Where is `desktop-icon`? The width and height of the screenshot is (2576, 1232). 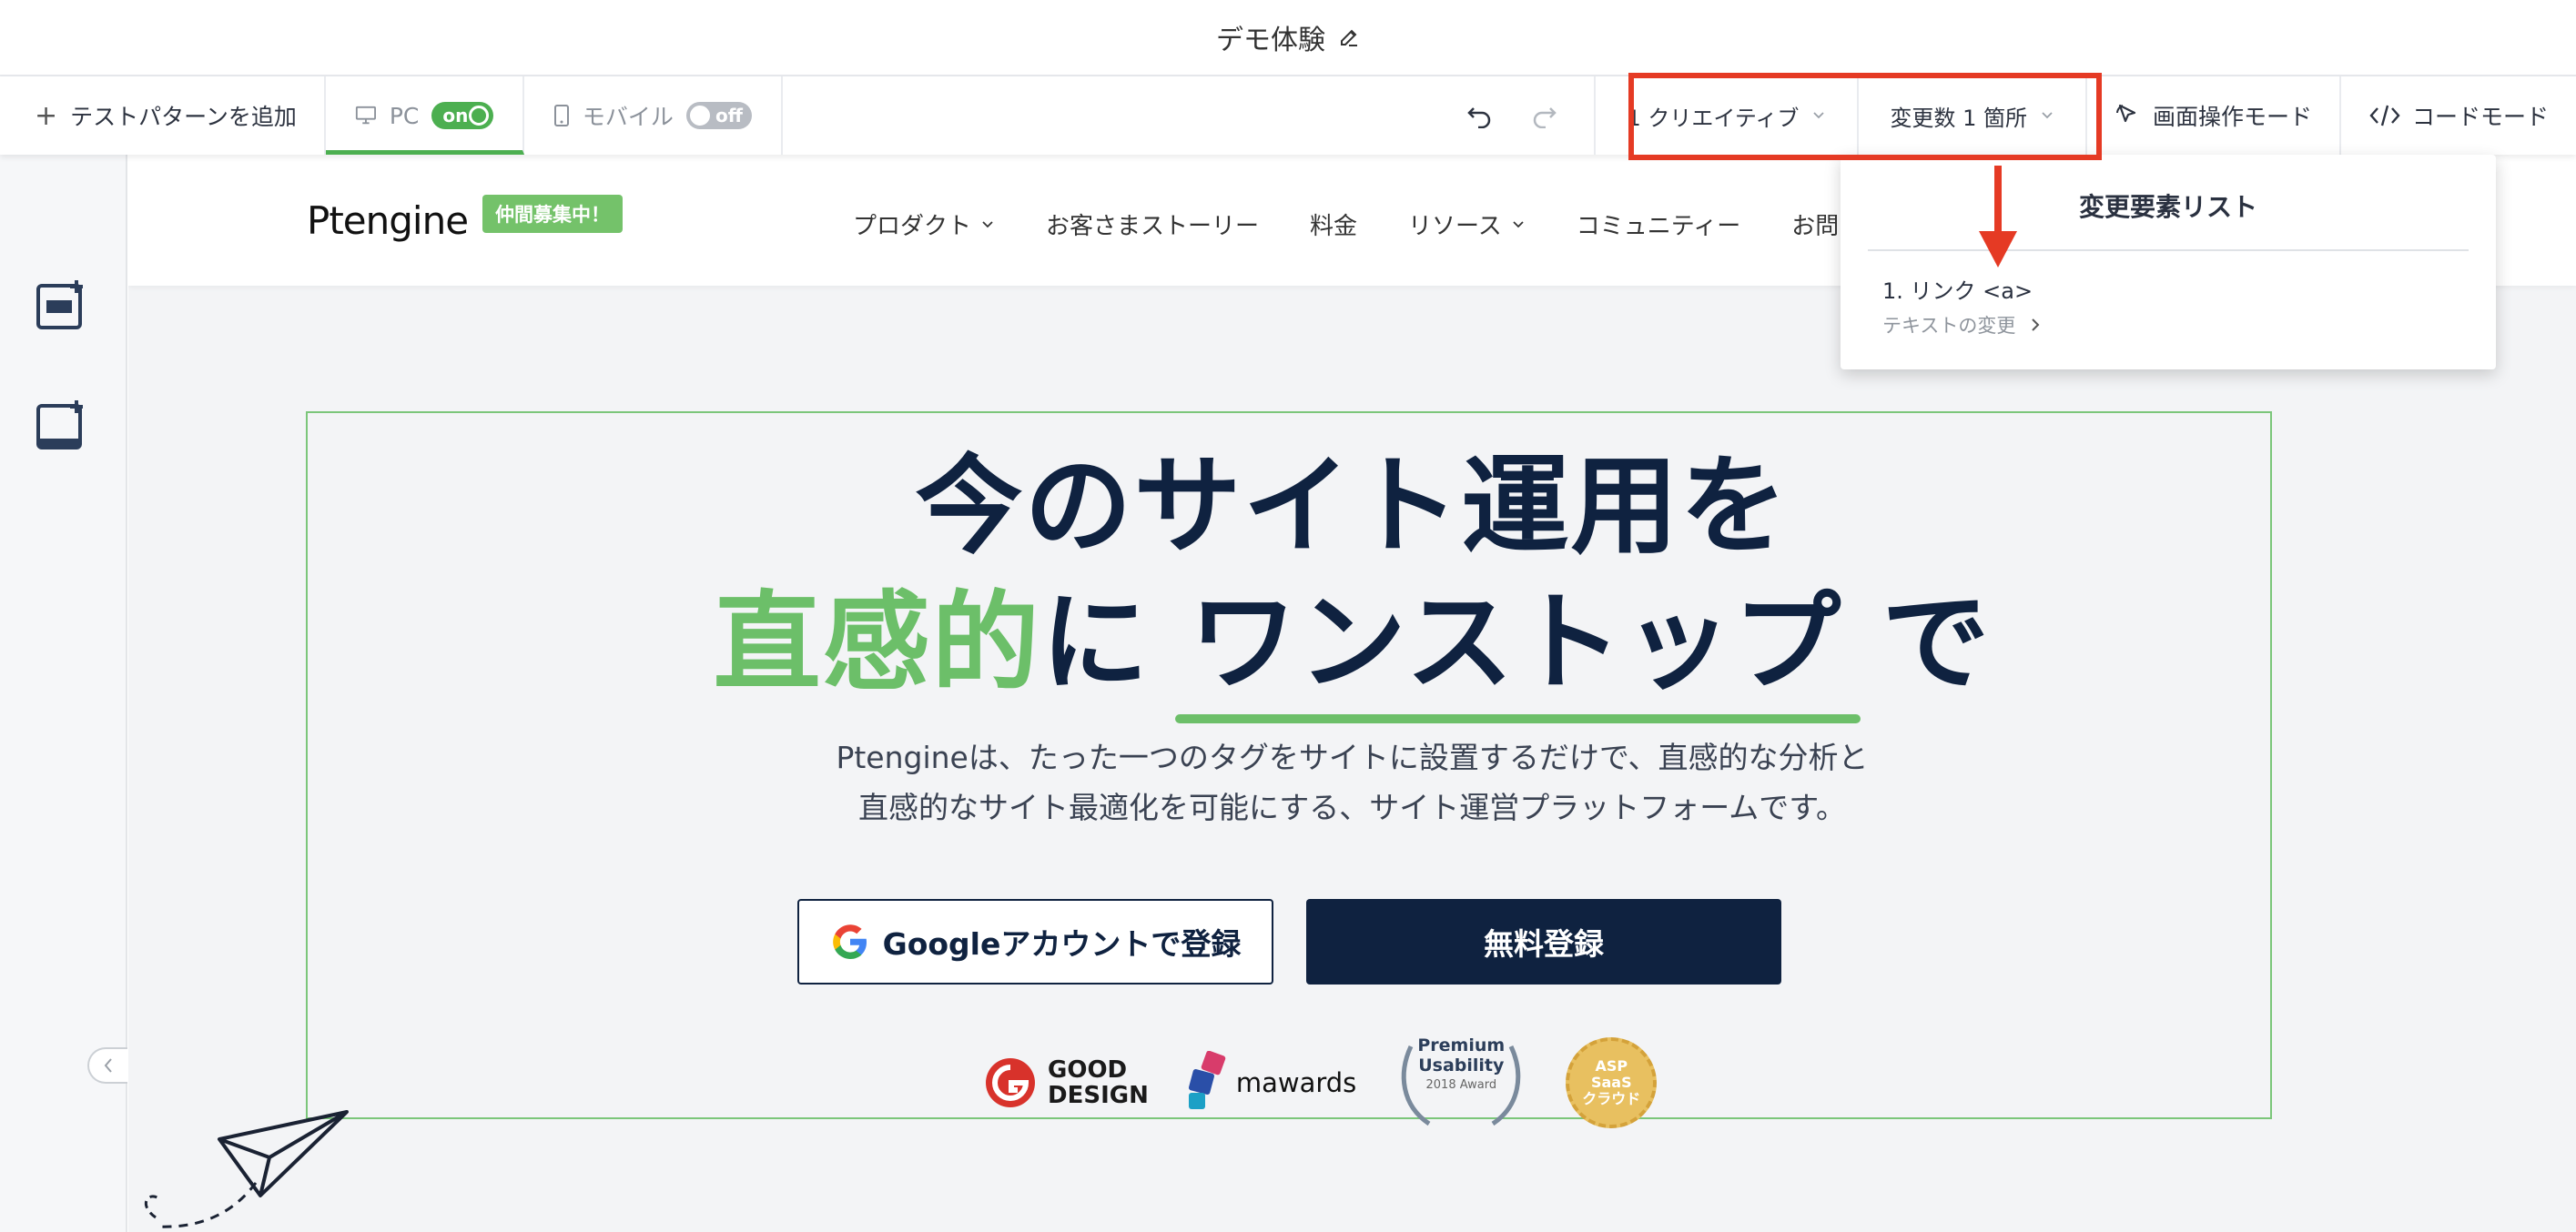 desktop-icon is located at coordinates (365, 115).